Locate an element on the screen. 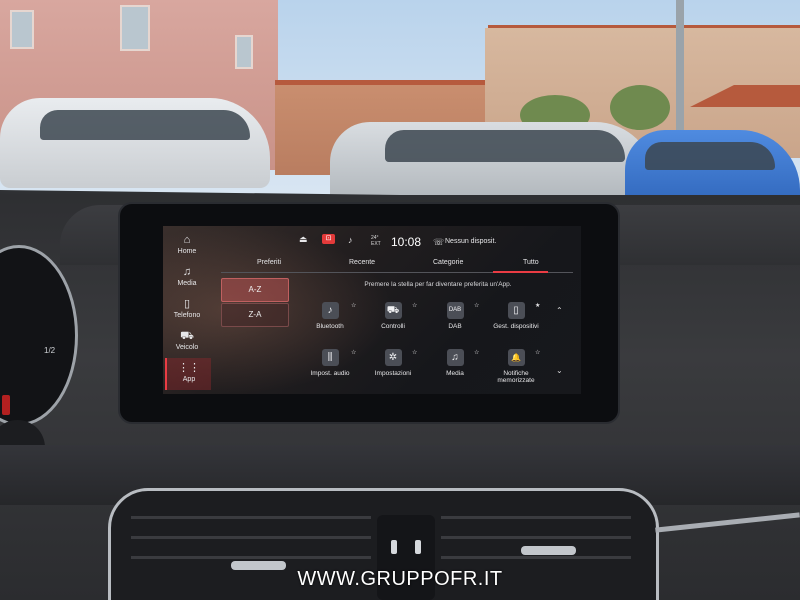 The height and width of the screenshot is (600, 800). tab-tutto: Tutto is located at coordinates (531, 262).